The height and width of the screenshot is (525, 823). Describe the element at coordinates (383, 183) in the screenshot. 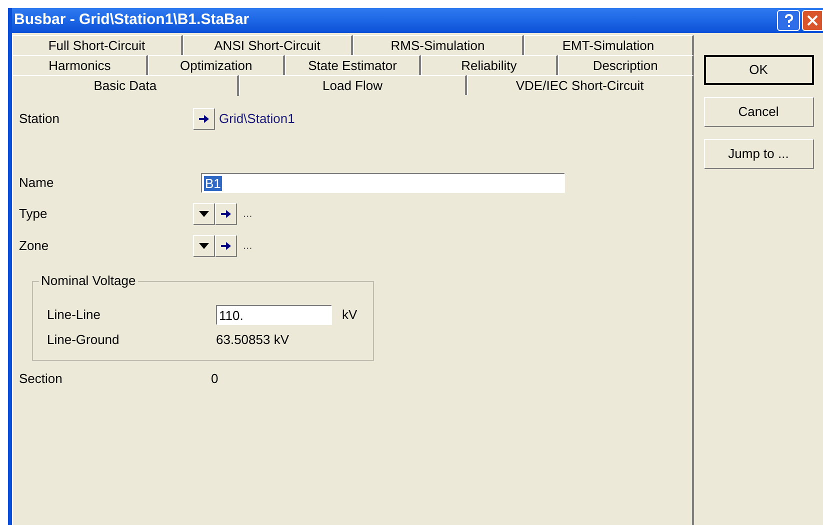

I see `name-field: B1` at that location.